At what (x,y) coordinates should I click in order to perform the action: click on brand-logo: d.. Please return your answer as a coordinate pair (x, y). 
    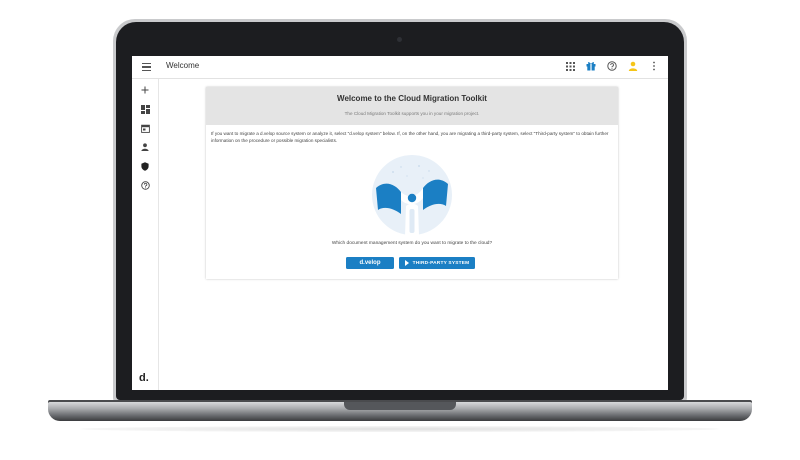
    Looking at the image, I should click on (144, 378).